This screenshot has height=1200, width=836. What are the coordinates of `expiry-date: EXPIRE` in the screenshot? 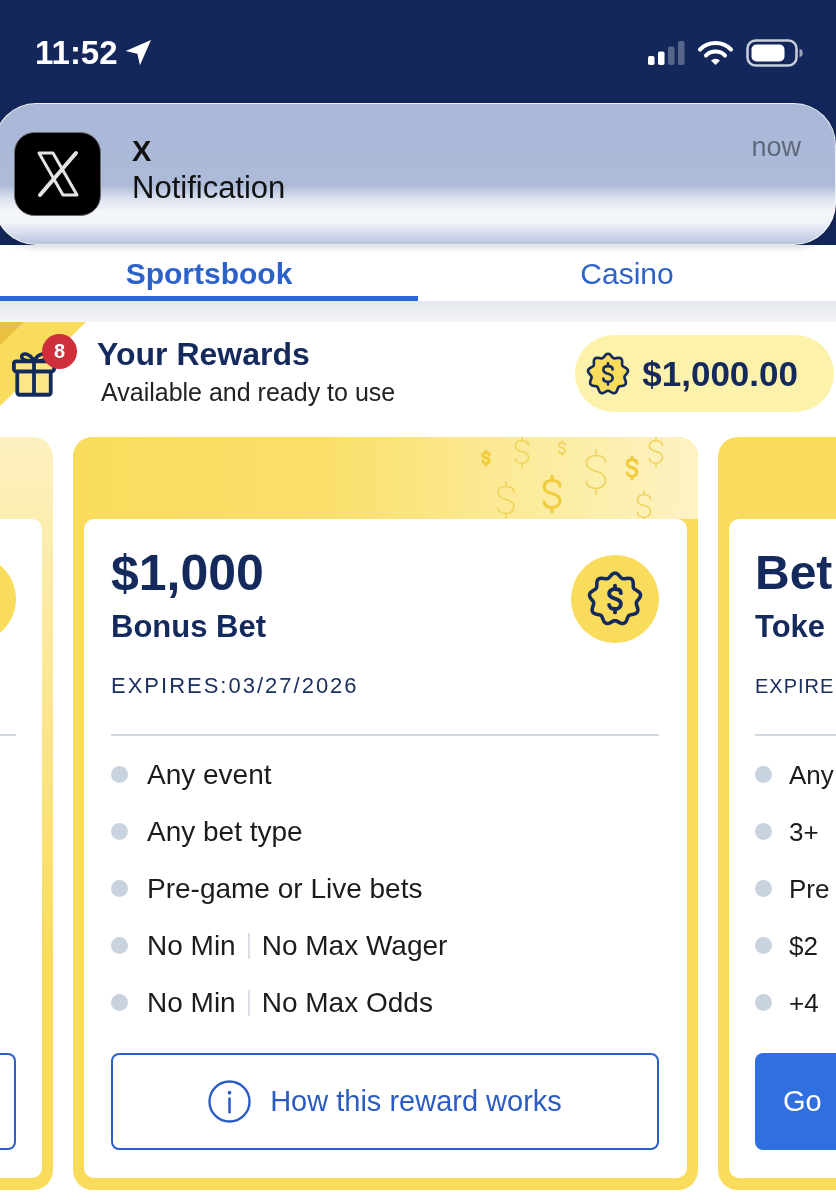 It's located at (795, 686).